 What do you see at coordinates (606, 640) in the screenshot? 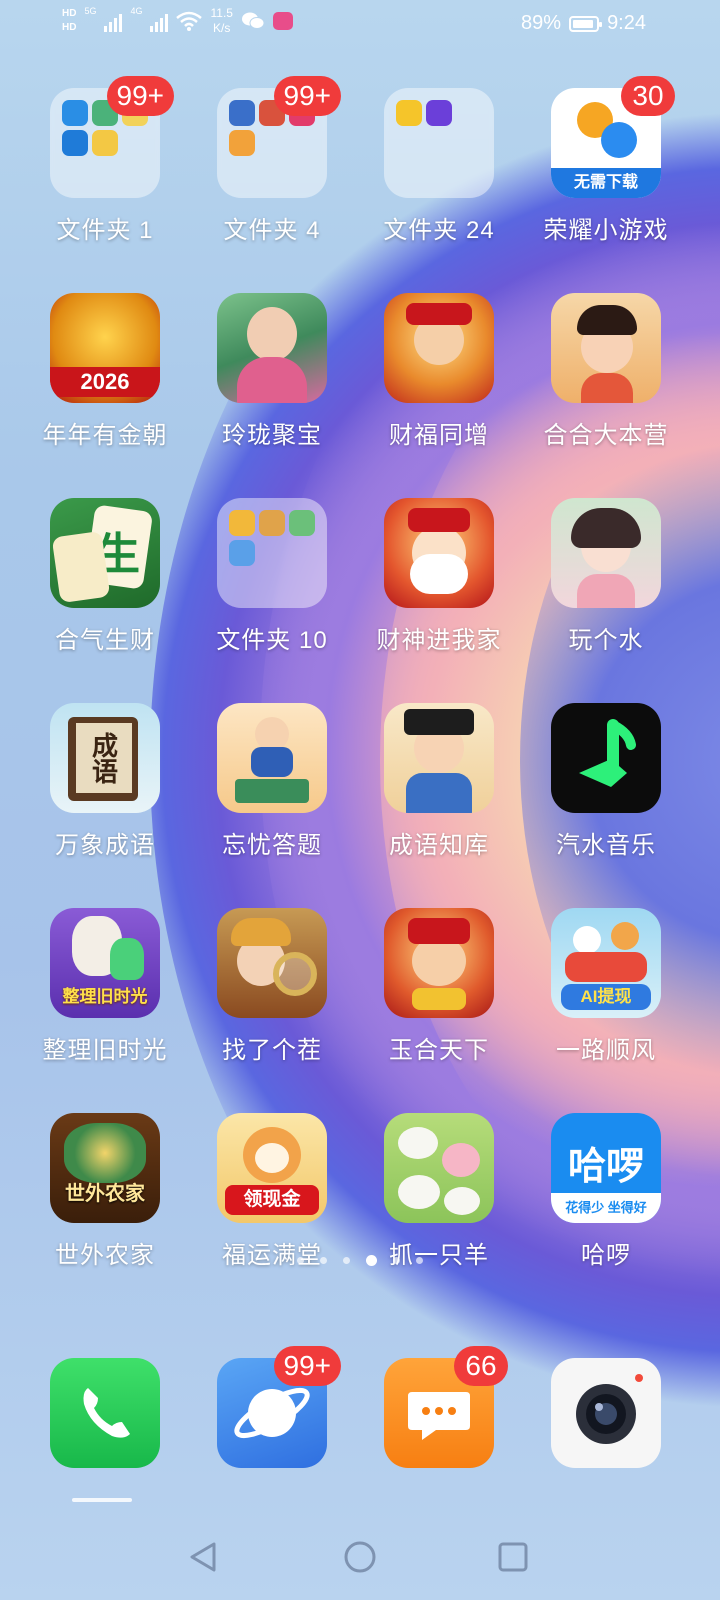
I see `app-label: 玩个水` at bounding box center [606, 640].